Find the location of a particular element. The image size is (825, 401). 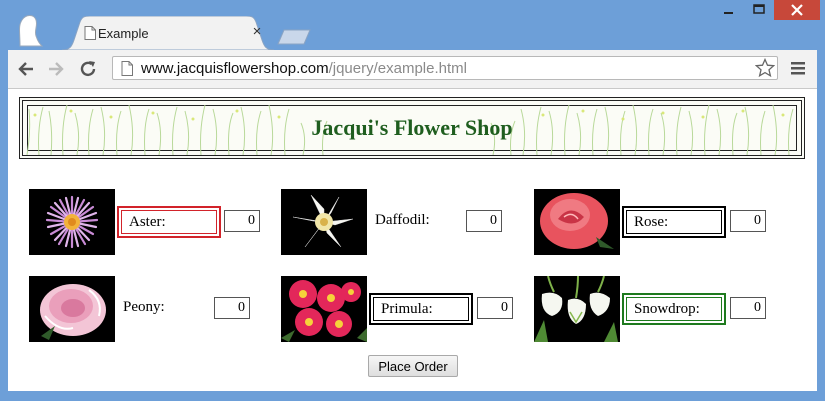

close-icon: × is located at coordinates (257, 32).